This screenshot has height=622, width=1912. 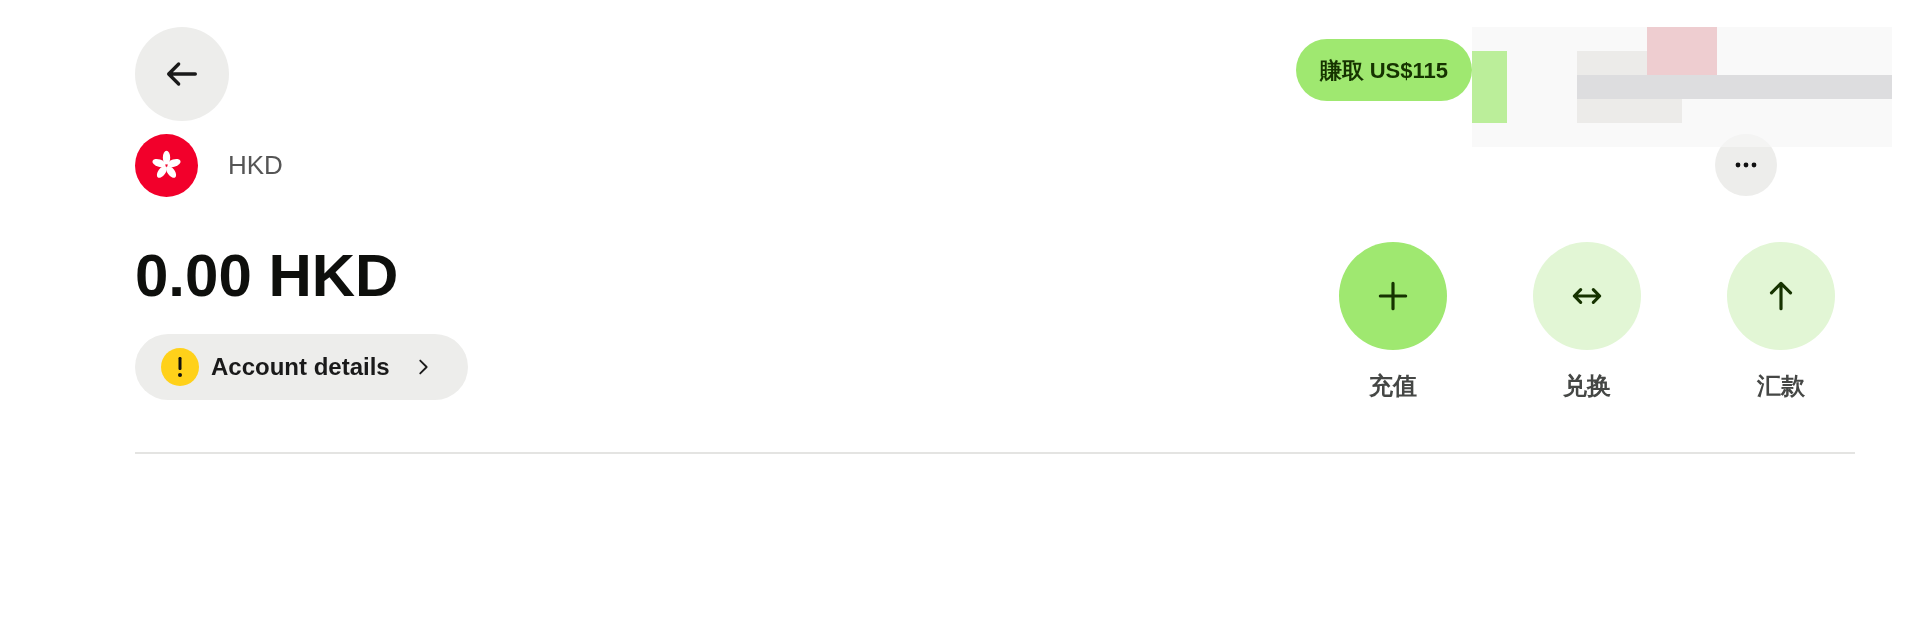 I want to click on action-label: 汇款, so click(x=1781, y=386).